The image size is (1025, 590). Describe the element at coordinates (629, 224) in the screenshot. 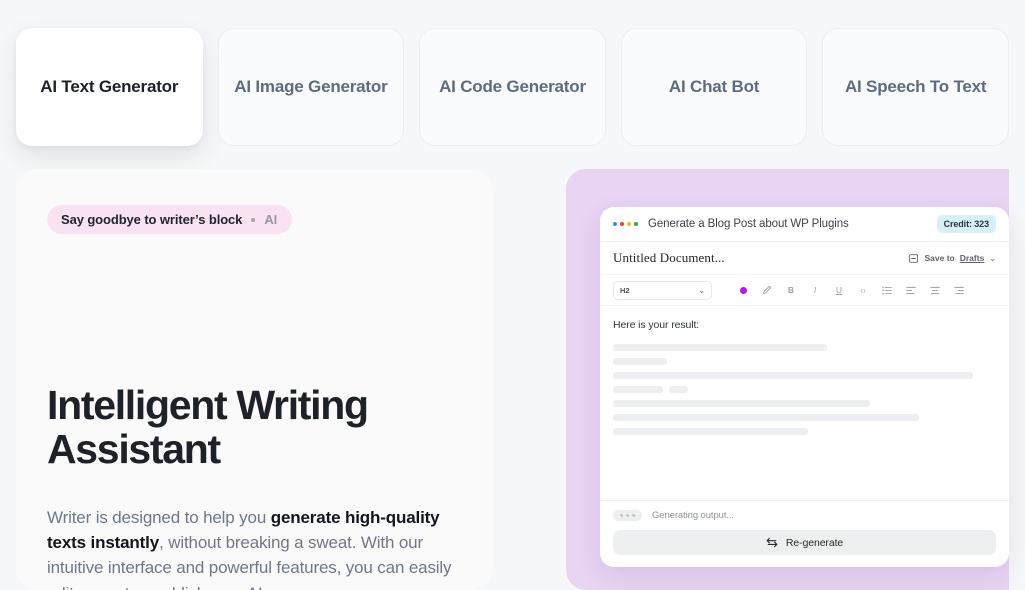

I see `window-dot-yellow` at that location.